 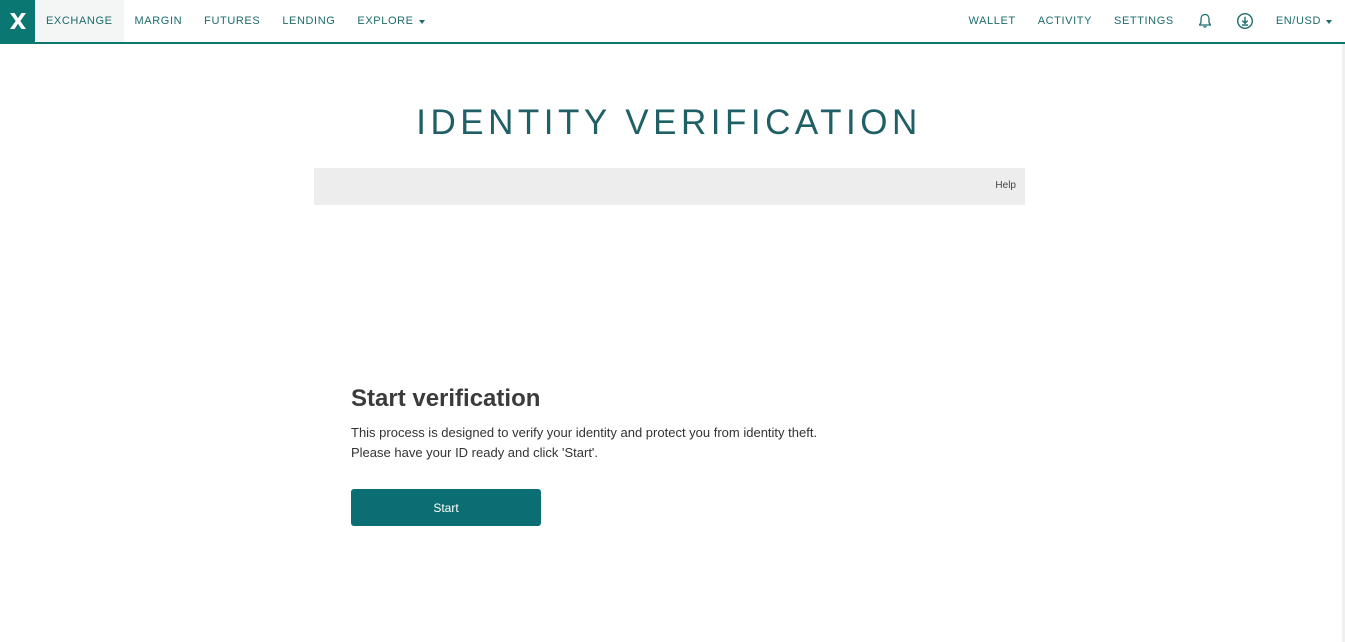 I want to click on help-bar: Help, so click(x=669, y=186).